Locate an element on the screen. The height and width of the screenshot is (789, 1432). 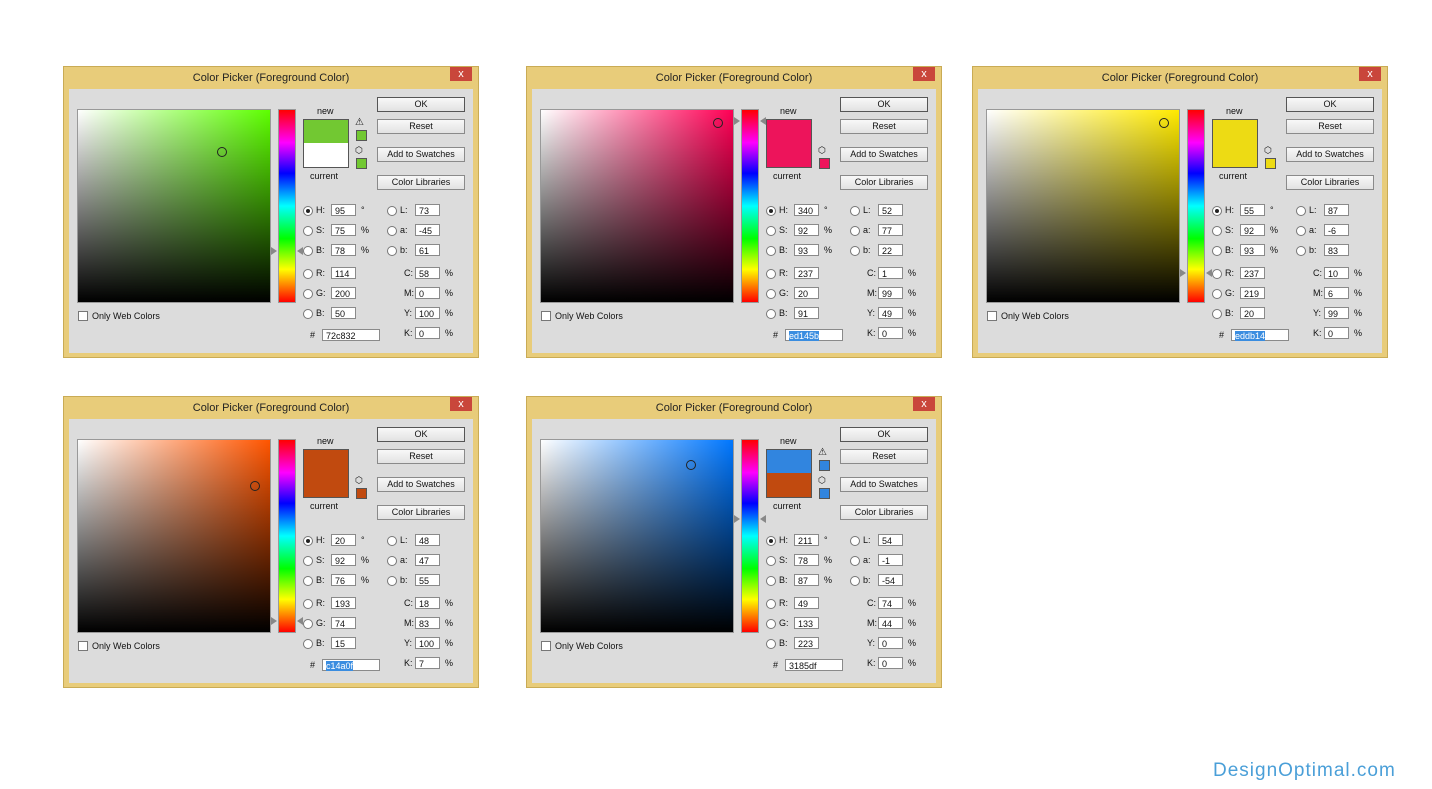
a-channel-radio is located at coordinates (392, 561).